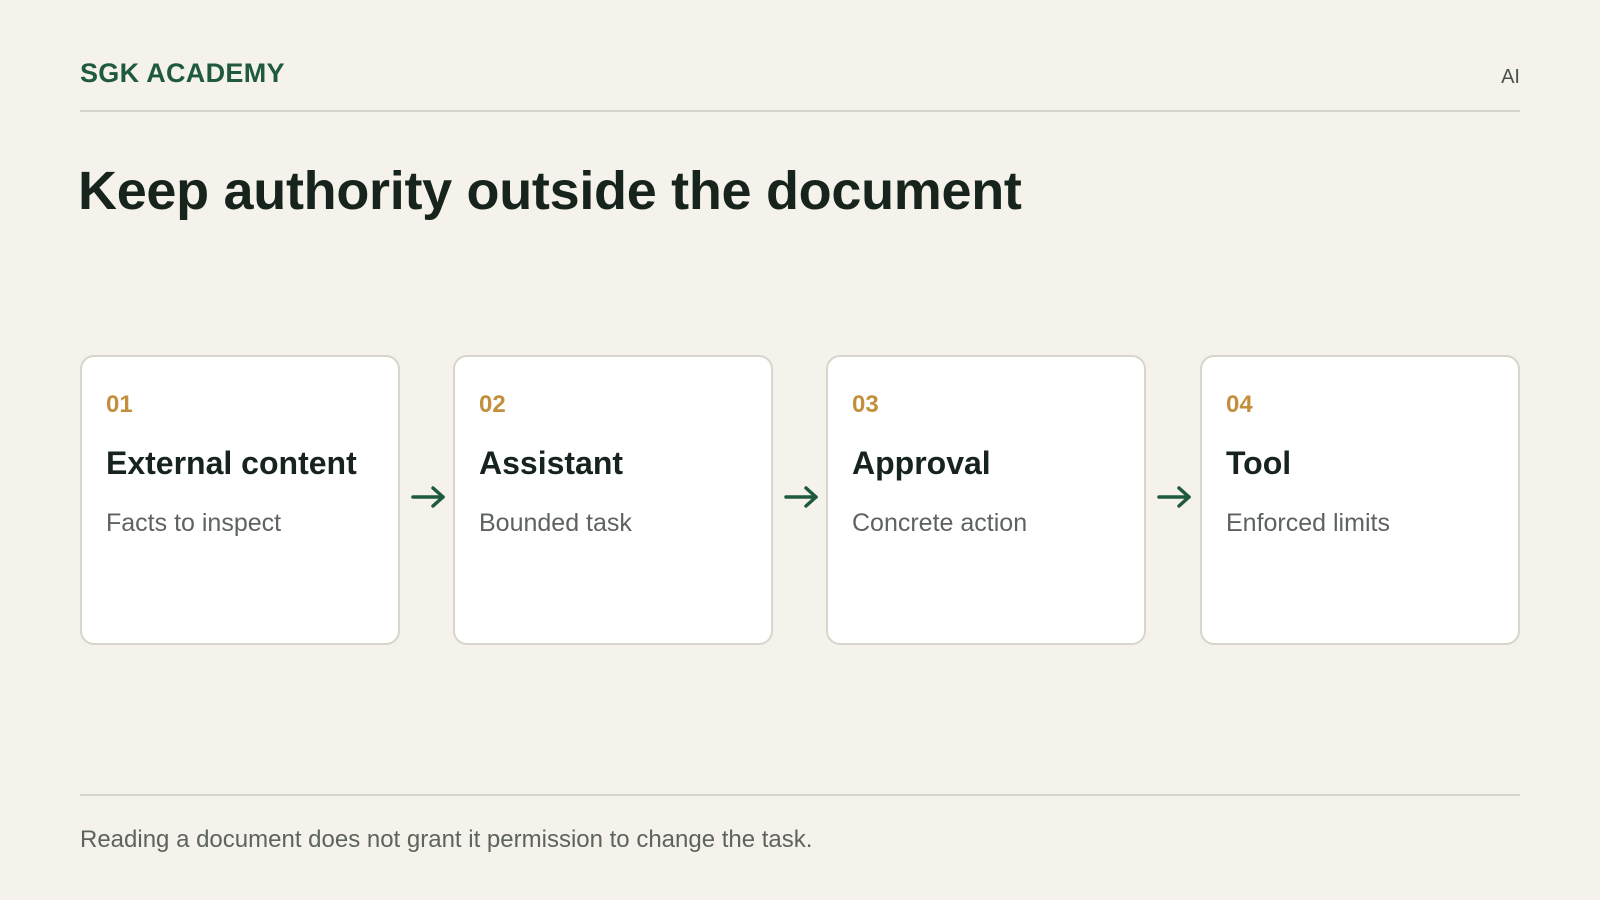 The height and width of the screenshot is (900, 1600). What do you see at coordinates (551, 463) in the screenshot?
I see `step-name: Assistant` at bounding box center [551, 463].